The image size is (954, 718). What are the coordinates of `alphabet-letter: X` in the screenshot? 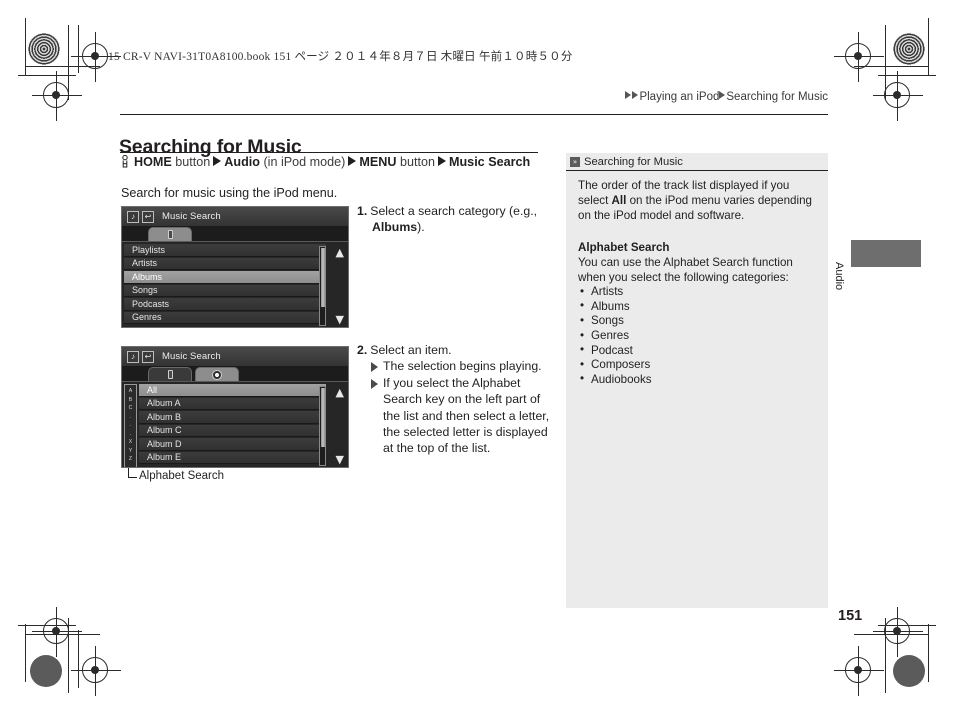 It's located at (130, 442).